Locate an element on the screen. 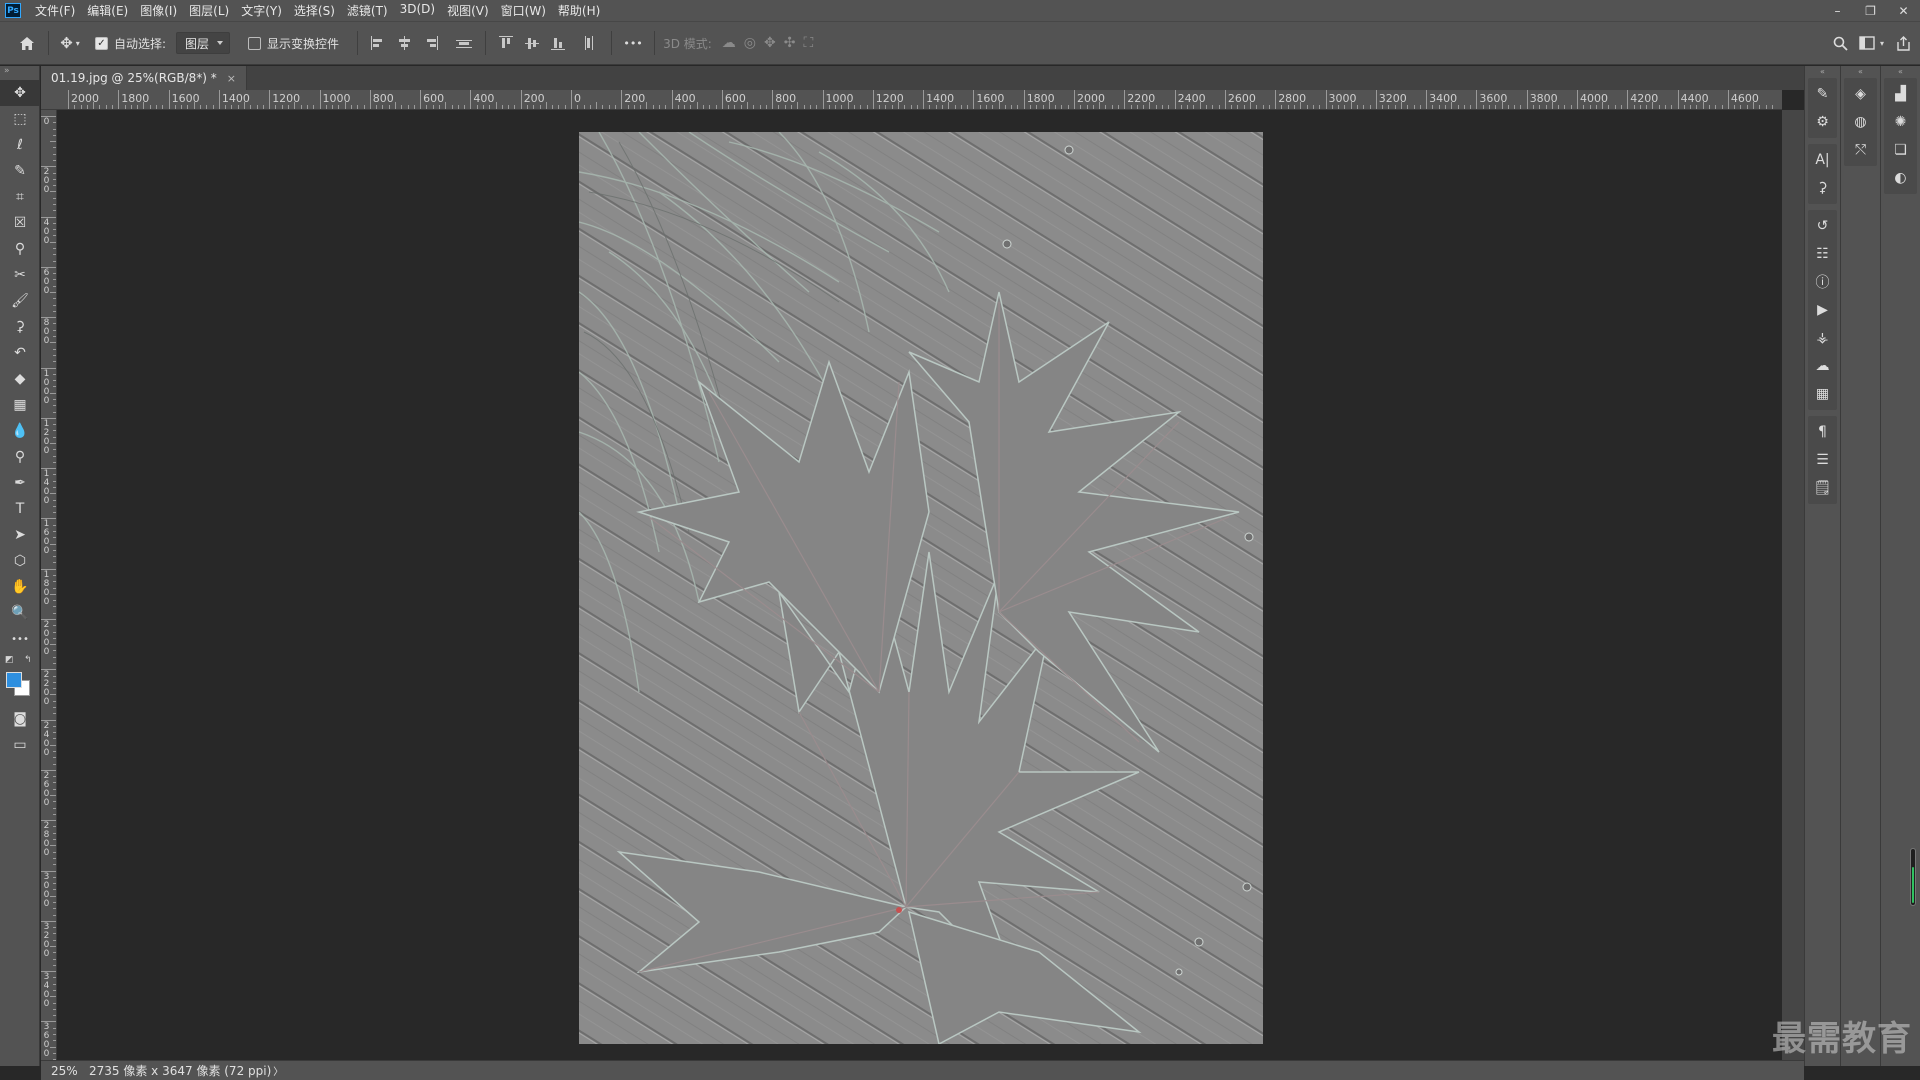 The height and width of the screenshot is (1080, 1920). foreground-color-swatch is located at coordinates (14, 680).